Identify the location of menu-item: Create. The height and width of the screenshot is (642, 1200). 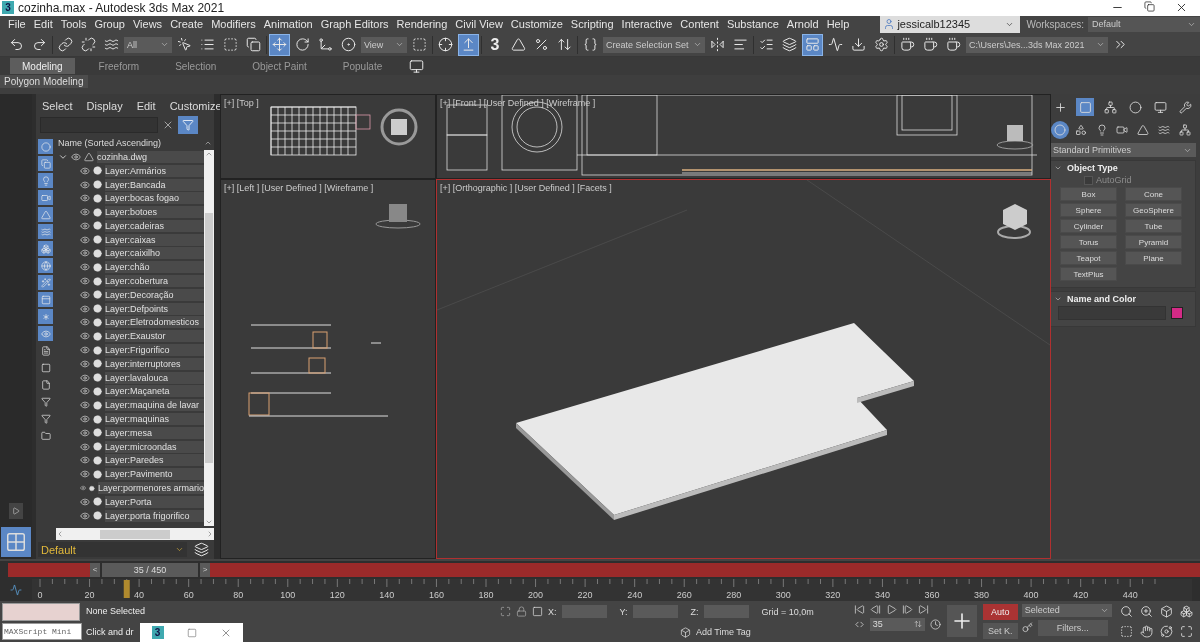
(187, 24).